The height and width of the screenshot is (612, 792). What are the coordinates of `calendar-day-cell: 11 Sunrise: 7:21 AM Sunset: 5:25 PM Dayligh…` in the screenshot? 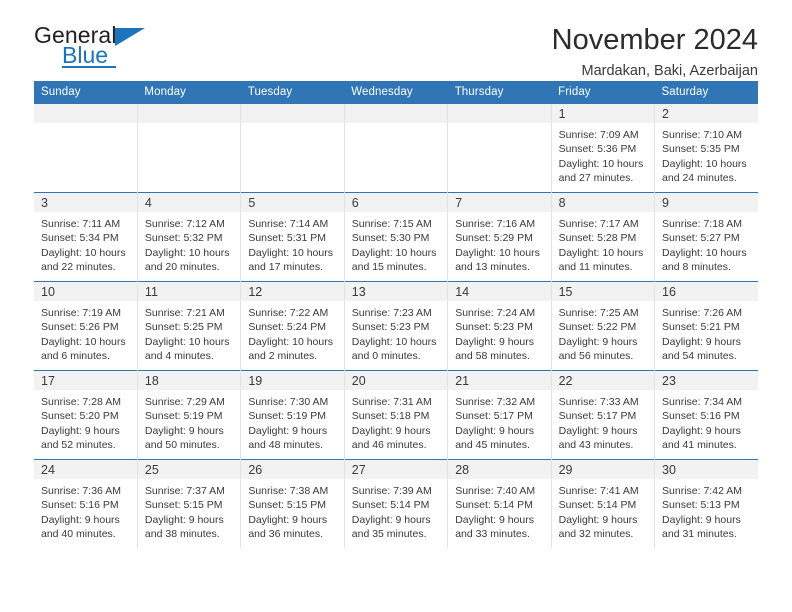 It's located at (189, 326).